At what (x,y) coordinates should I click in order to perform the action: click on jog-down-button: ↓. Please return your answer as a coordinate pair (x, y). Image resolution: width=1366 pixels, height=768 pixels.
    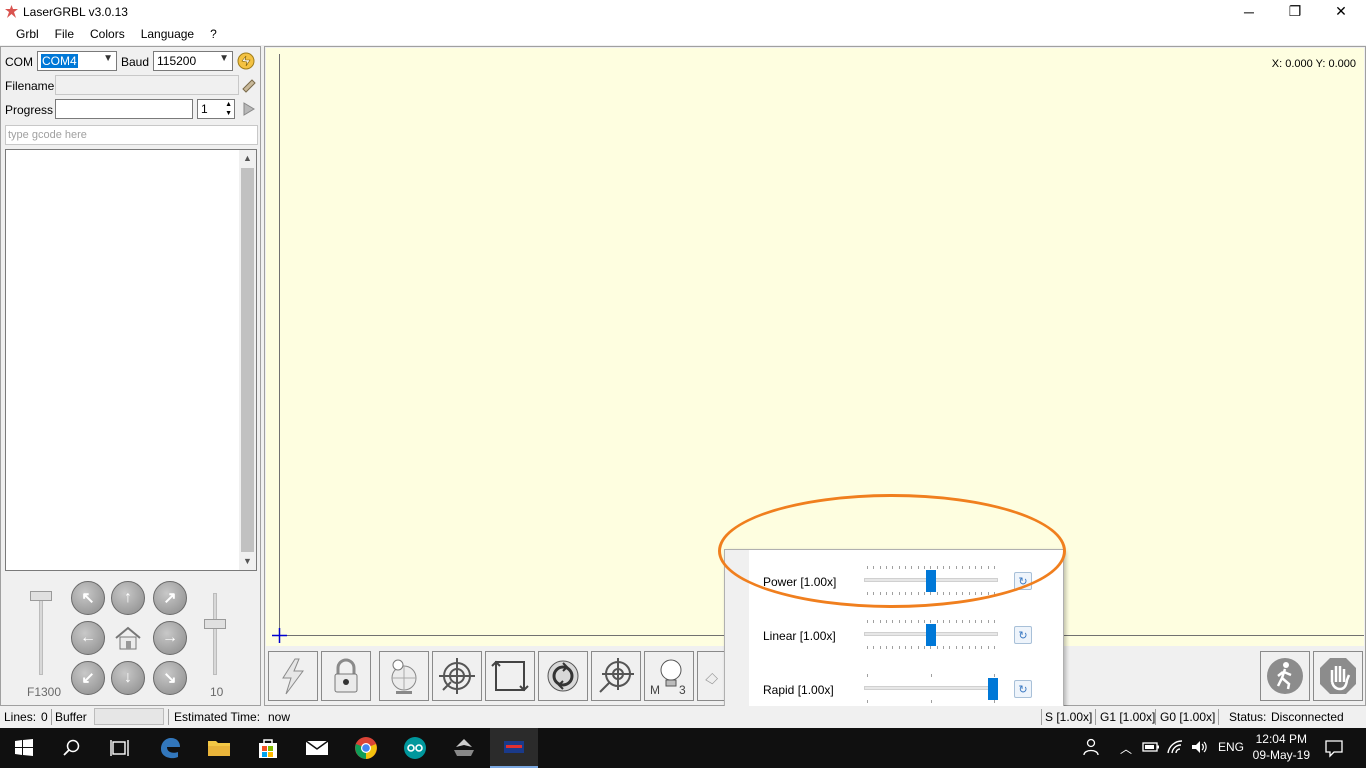
    Looking at the image, I should click on (128, 678).